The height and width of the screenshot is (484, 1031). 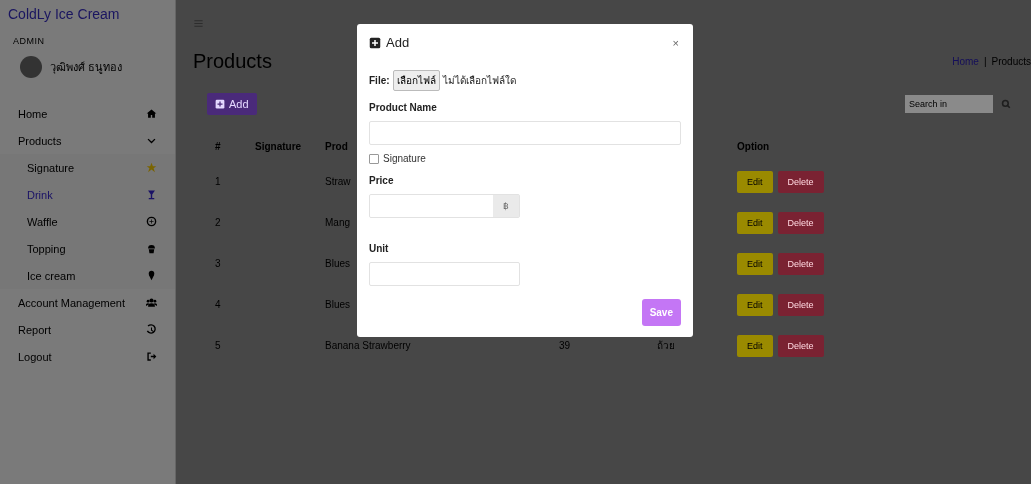 What do you see at coordinates (565, 345) in the screenshot?
I see `table-cell: 39` at bounding box center [565, 345].